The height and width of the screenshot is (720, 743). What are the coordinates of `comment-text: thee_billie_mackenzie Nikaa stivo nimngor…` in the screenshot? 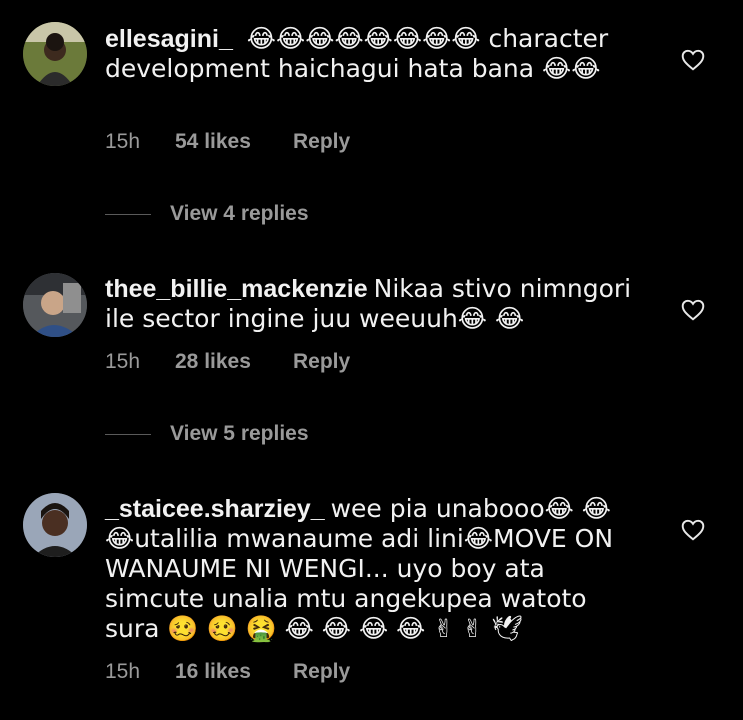 It's located at (375, 304).